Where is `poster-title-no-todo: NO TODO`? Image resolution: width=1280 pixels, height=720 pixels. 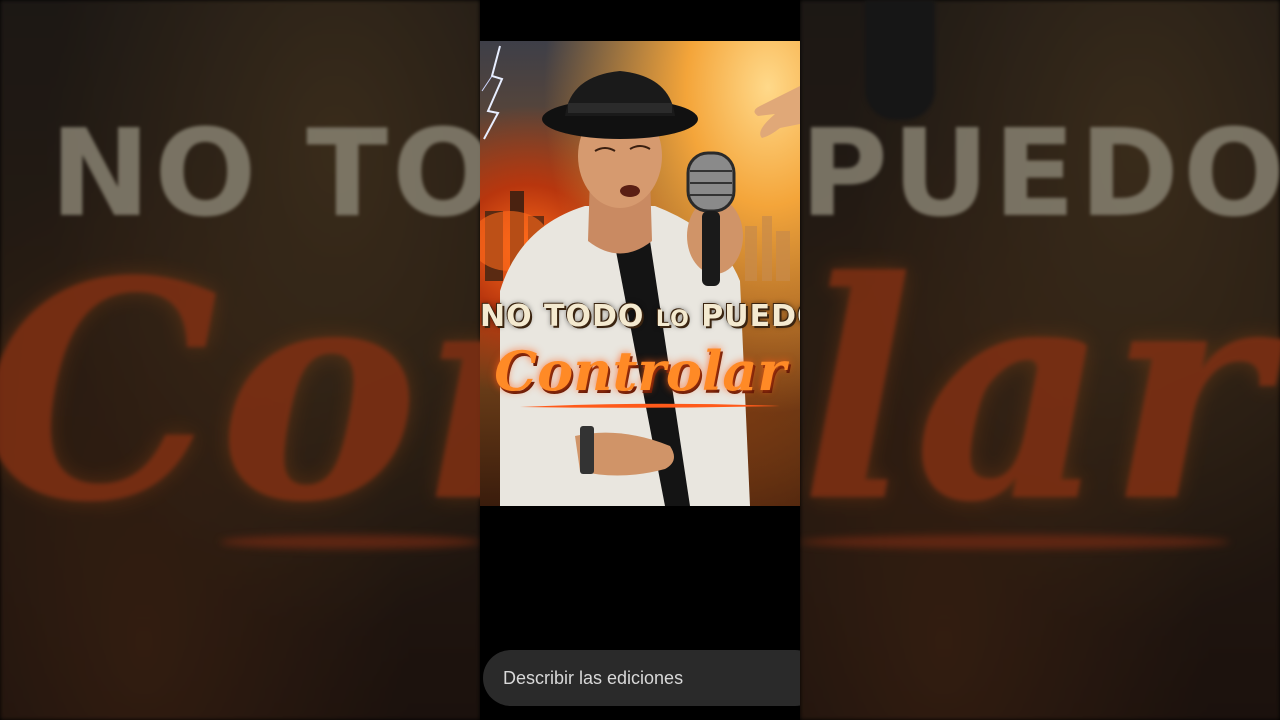
poster-title-no-todo: NO TODO is located at coordinates (568, 316).